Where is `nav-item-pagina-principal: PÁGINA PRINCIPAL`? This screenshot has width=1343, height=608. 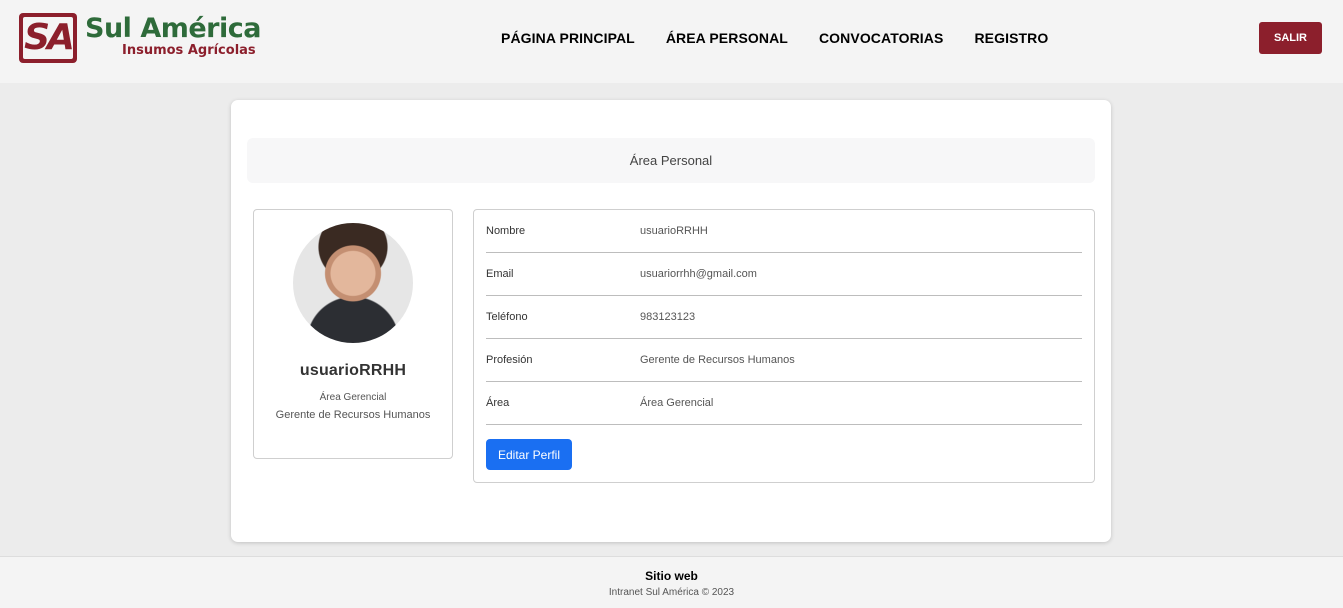 nav-item-pagina-principal: PÁGINA PRINCIPAL is located at coordinates (568, 38).